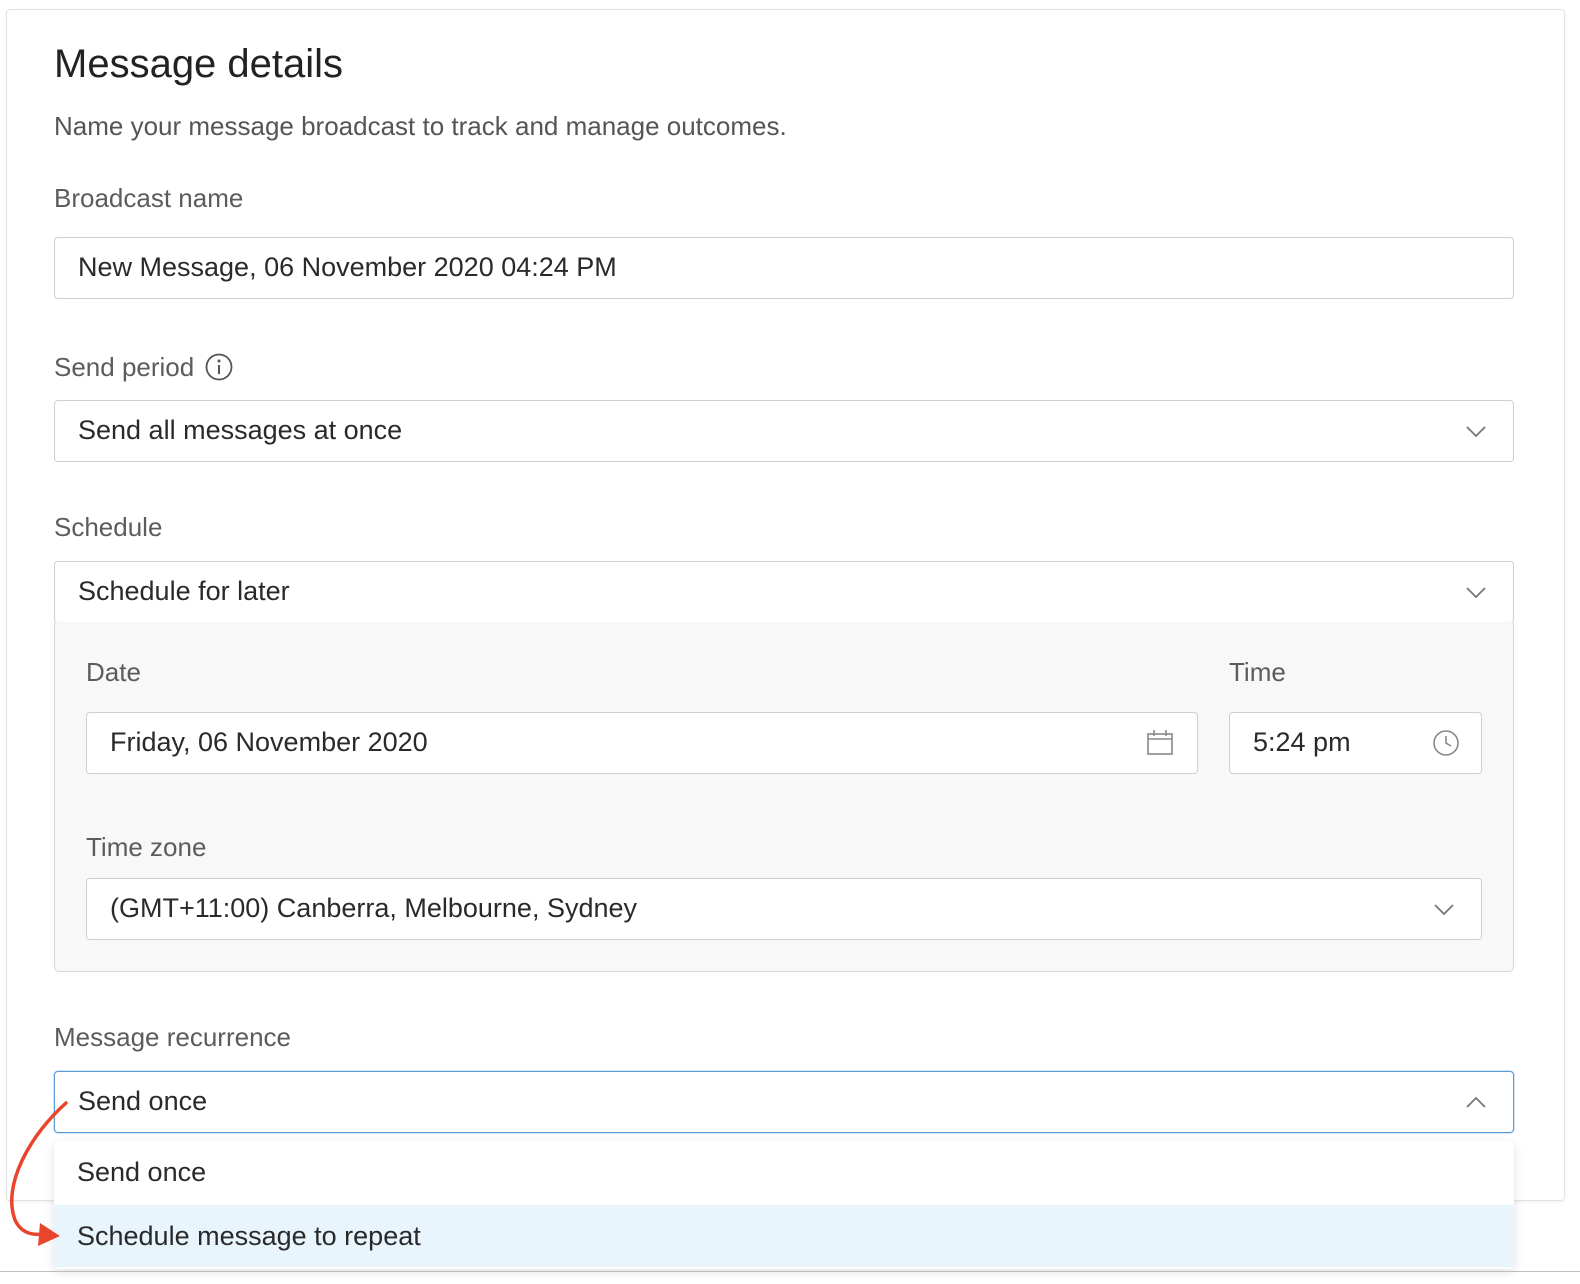  I want to click on time-value: 5:24 pm, so click(1302, 742).